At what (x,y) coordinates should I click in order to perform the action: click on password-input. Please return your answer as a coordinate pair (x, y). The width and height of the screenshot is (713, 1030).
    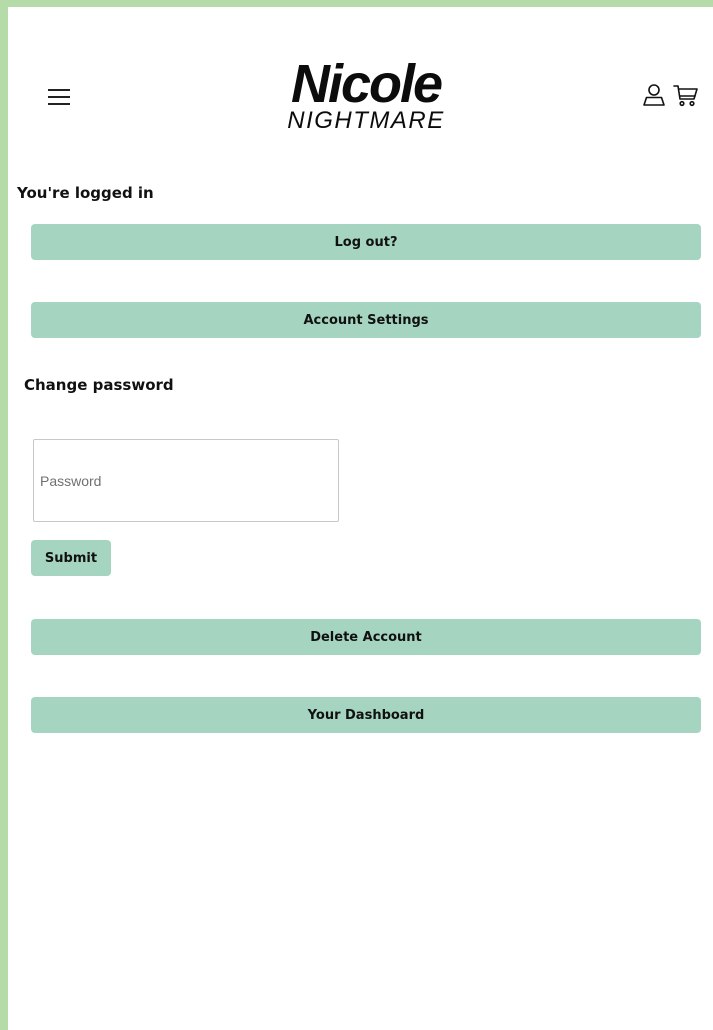
    Looking at the image, I should click on (186, 480).